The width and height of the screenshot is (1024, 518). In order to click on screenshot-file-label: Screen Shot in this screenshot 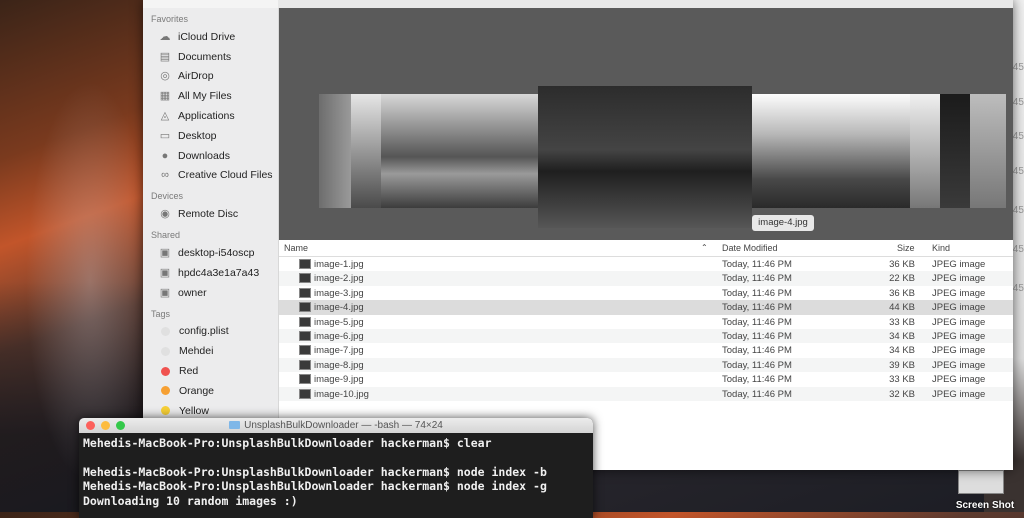, I will do `click(985, 505)`.